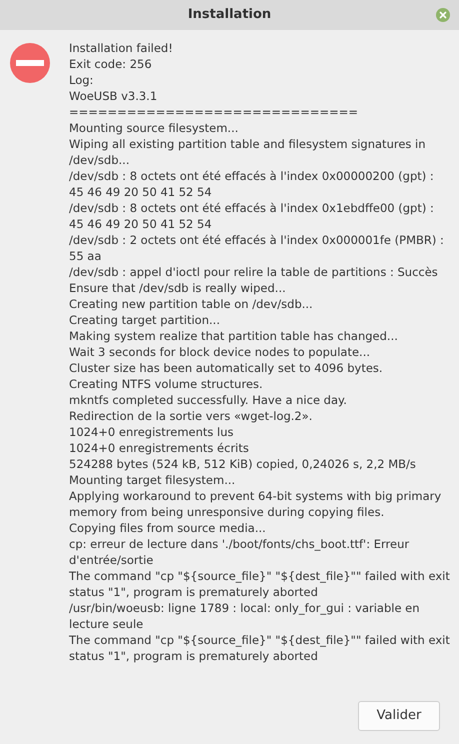 This screenshot has width=459, height=744. I want to click on log-line: 524288 bytes (524 kB, 512 KiB) copied, 0,24026 s, 2,2 MB/s, so click(243, 464).